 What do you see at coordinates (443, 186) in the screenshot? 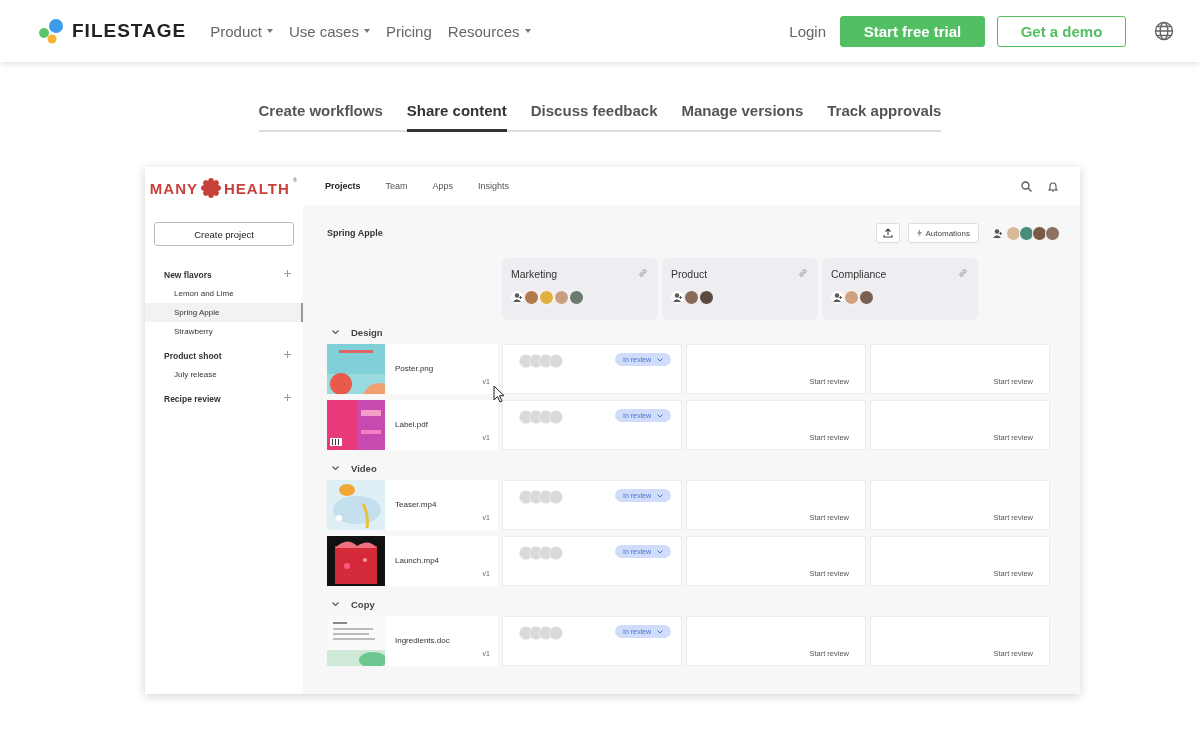
I see `nav-tab: Apps` at bounding box center [443, 186].